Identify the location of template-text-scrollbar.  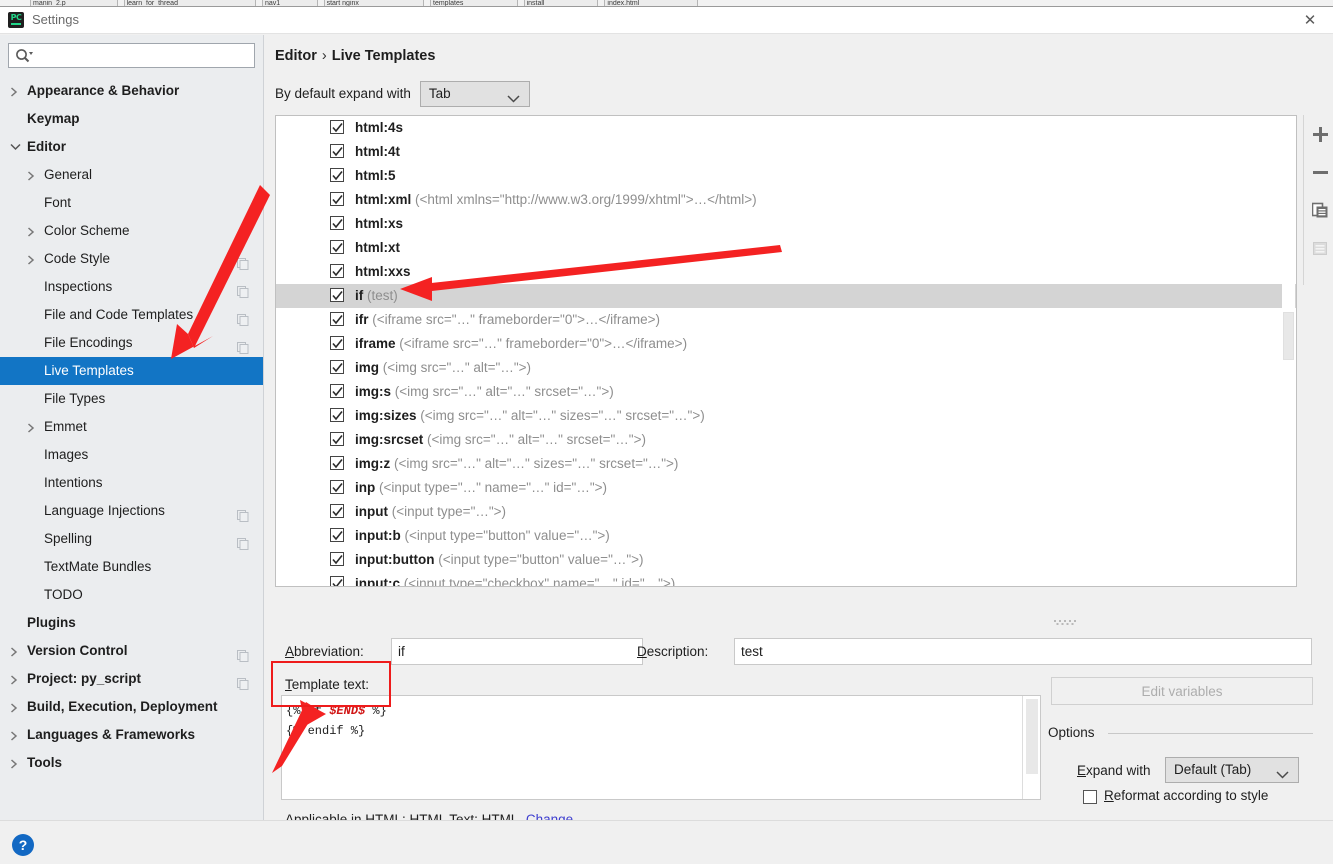
(1031, 747).